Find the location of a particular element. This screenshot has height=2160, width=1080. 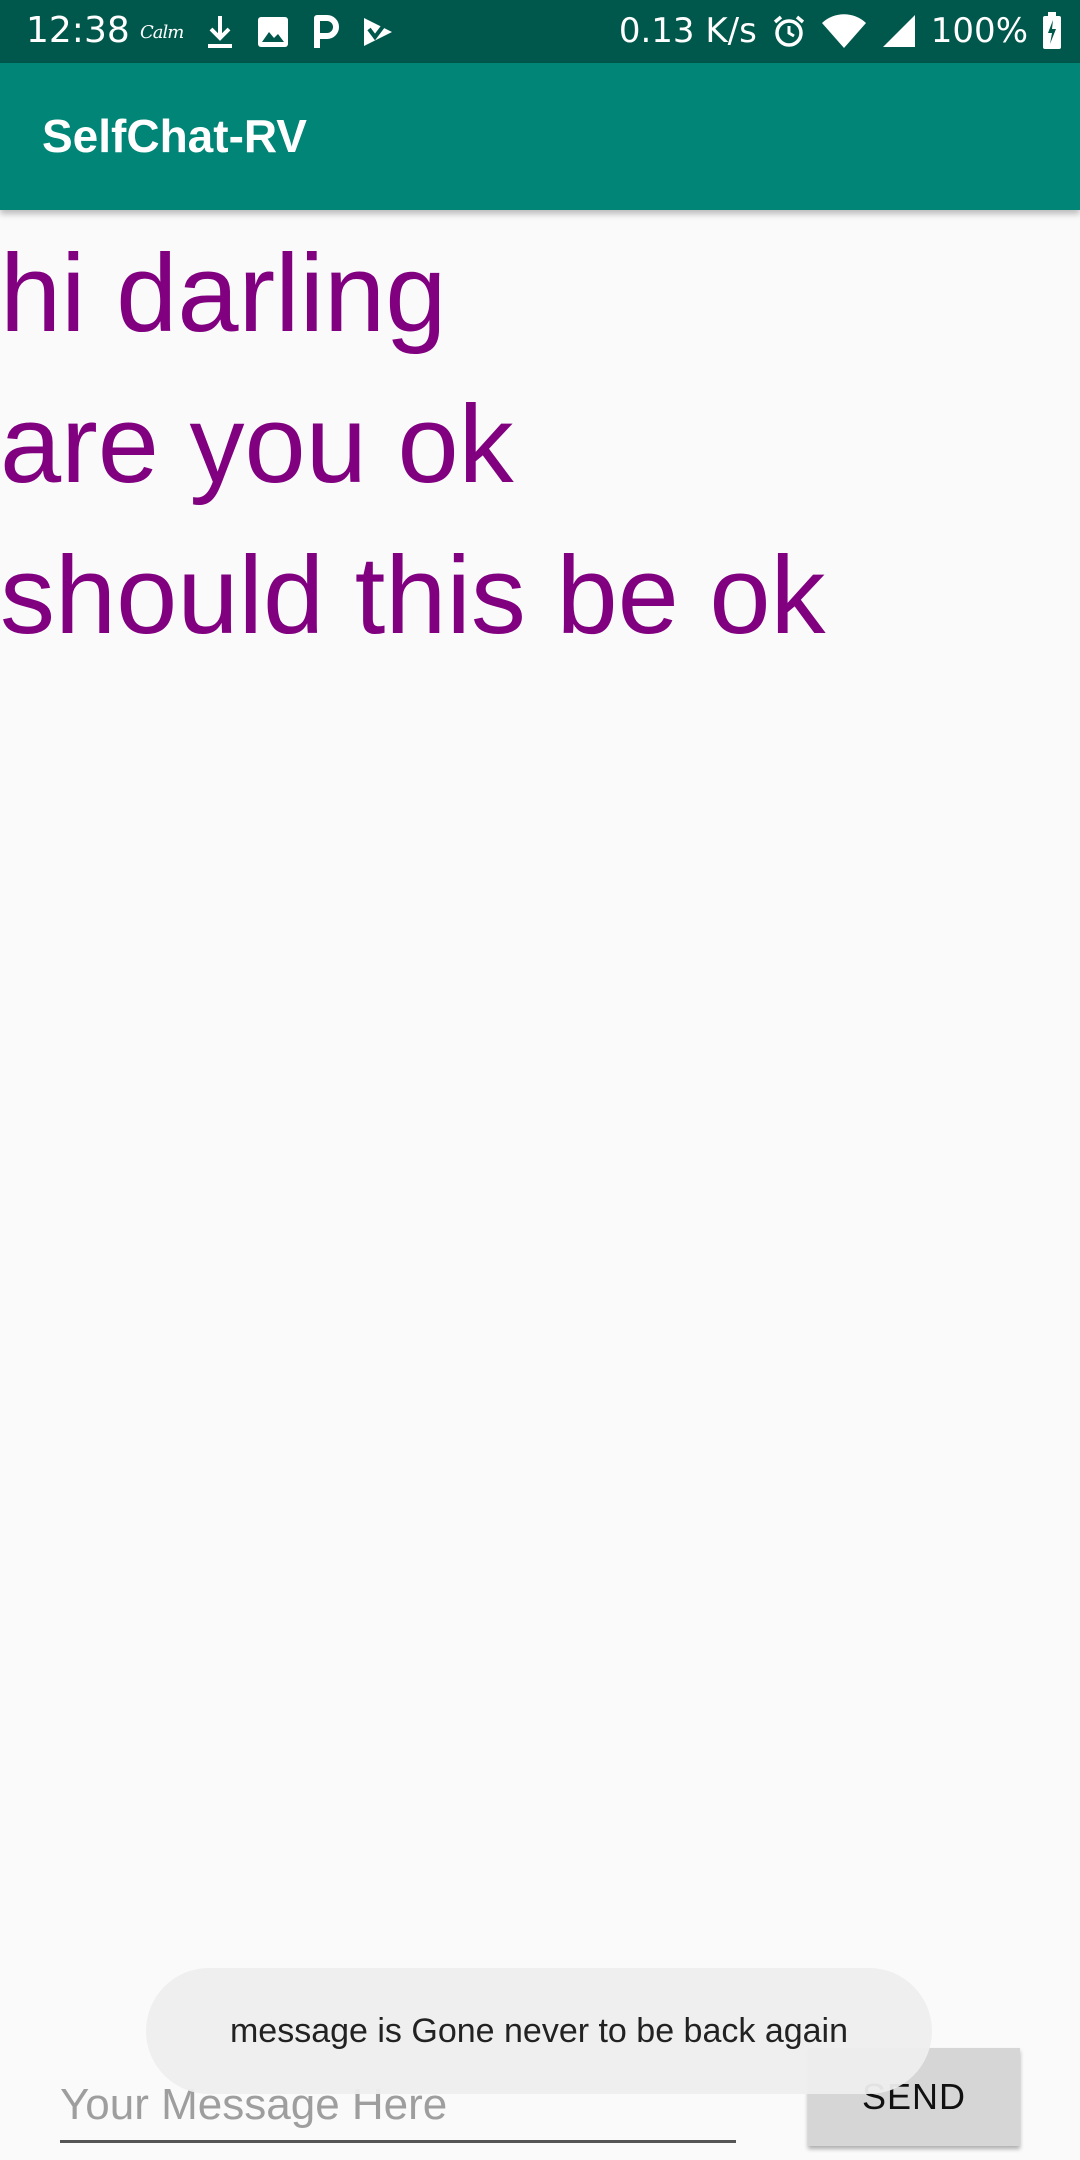

download-icon is located at coordinates (220, 32).